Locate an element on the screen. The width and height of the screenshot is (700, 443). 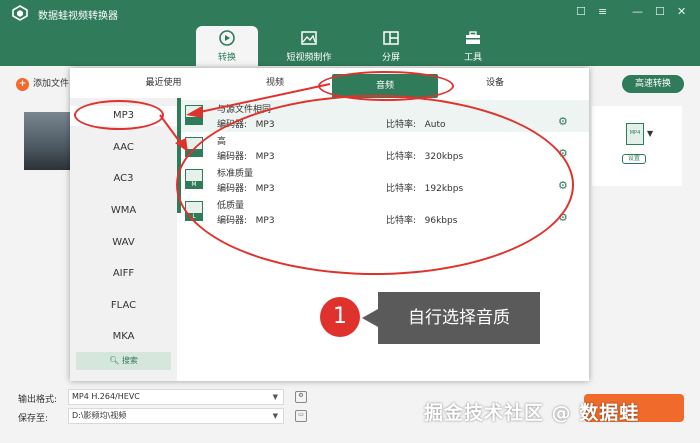
annotation-arrows is located at coordinates (245, 117).